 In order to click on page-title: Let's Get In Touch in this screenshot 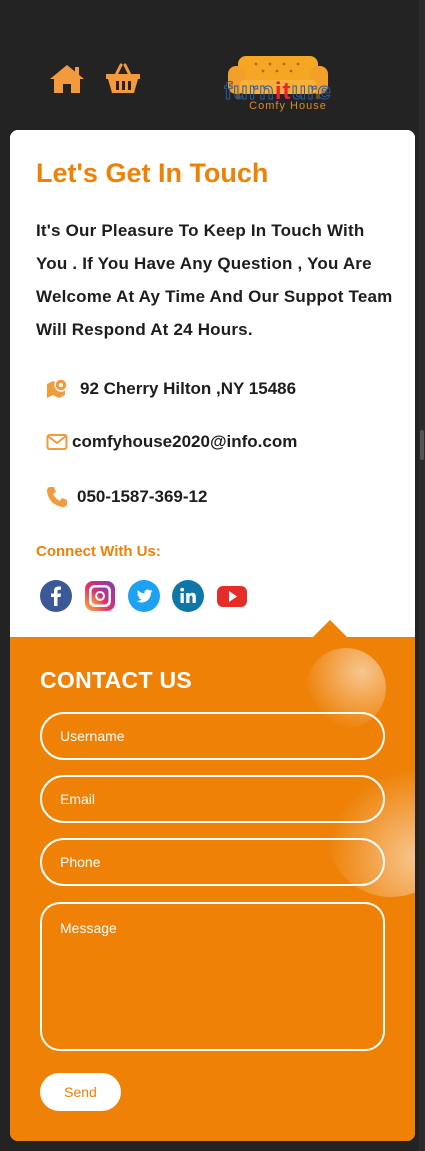, I will do `click(152, 173)`.